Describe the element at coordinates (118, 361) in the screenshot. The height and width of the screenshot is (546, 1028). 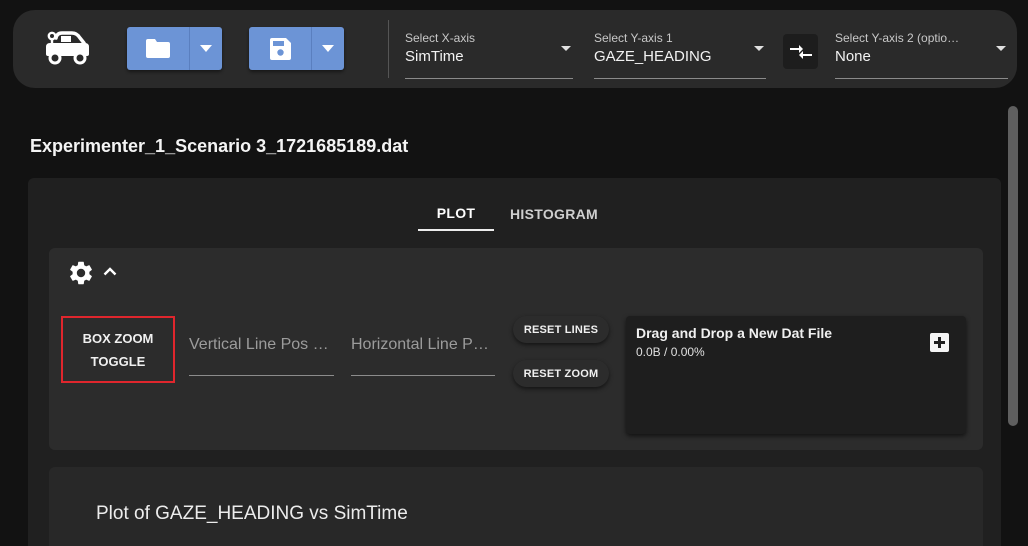
I see `box-zoom-label-line2: TOGGLE` at that location.